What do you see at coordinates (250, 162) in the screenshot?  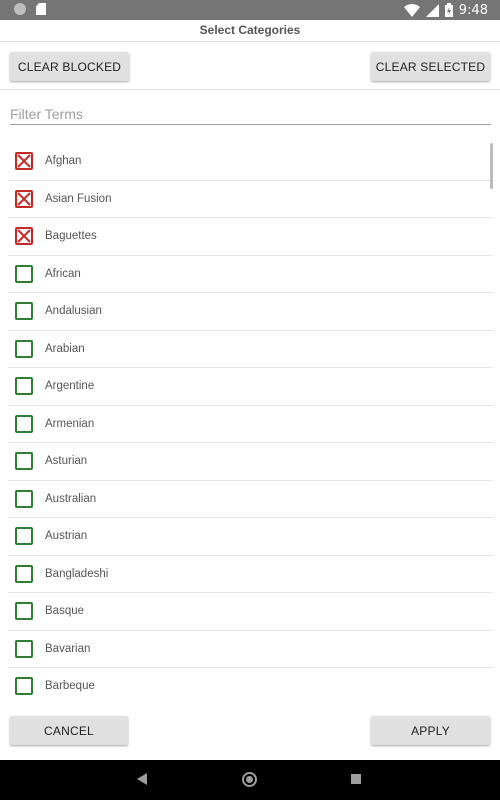 I see `category-row: Afghan` at bounding box center [250, 162].